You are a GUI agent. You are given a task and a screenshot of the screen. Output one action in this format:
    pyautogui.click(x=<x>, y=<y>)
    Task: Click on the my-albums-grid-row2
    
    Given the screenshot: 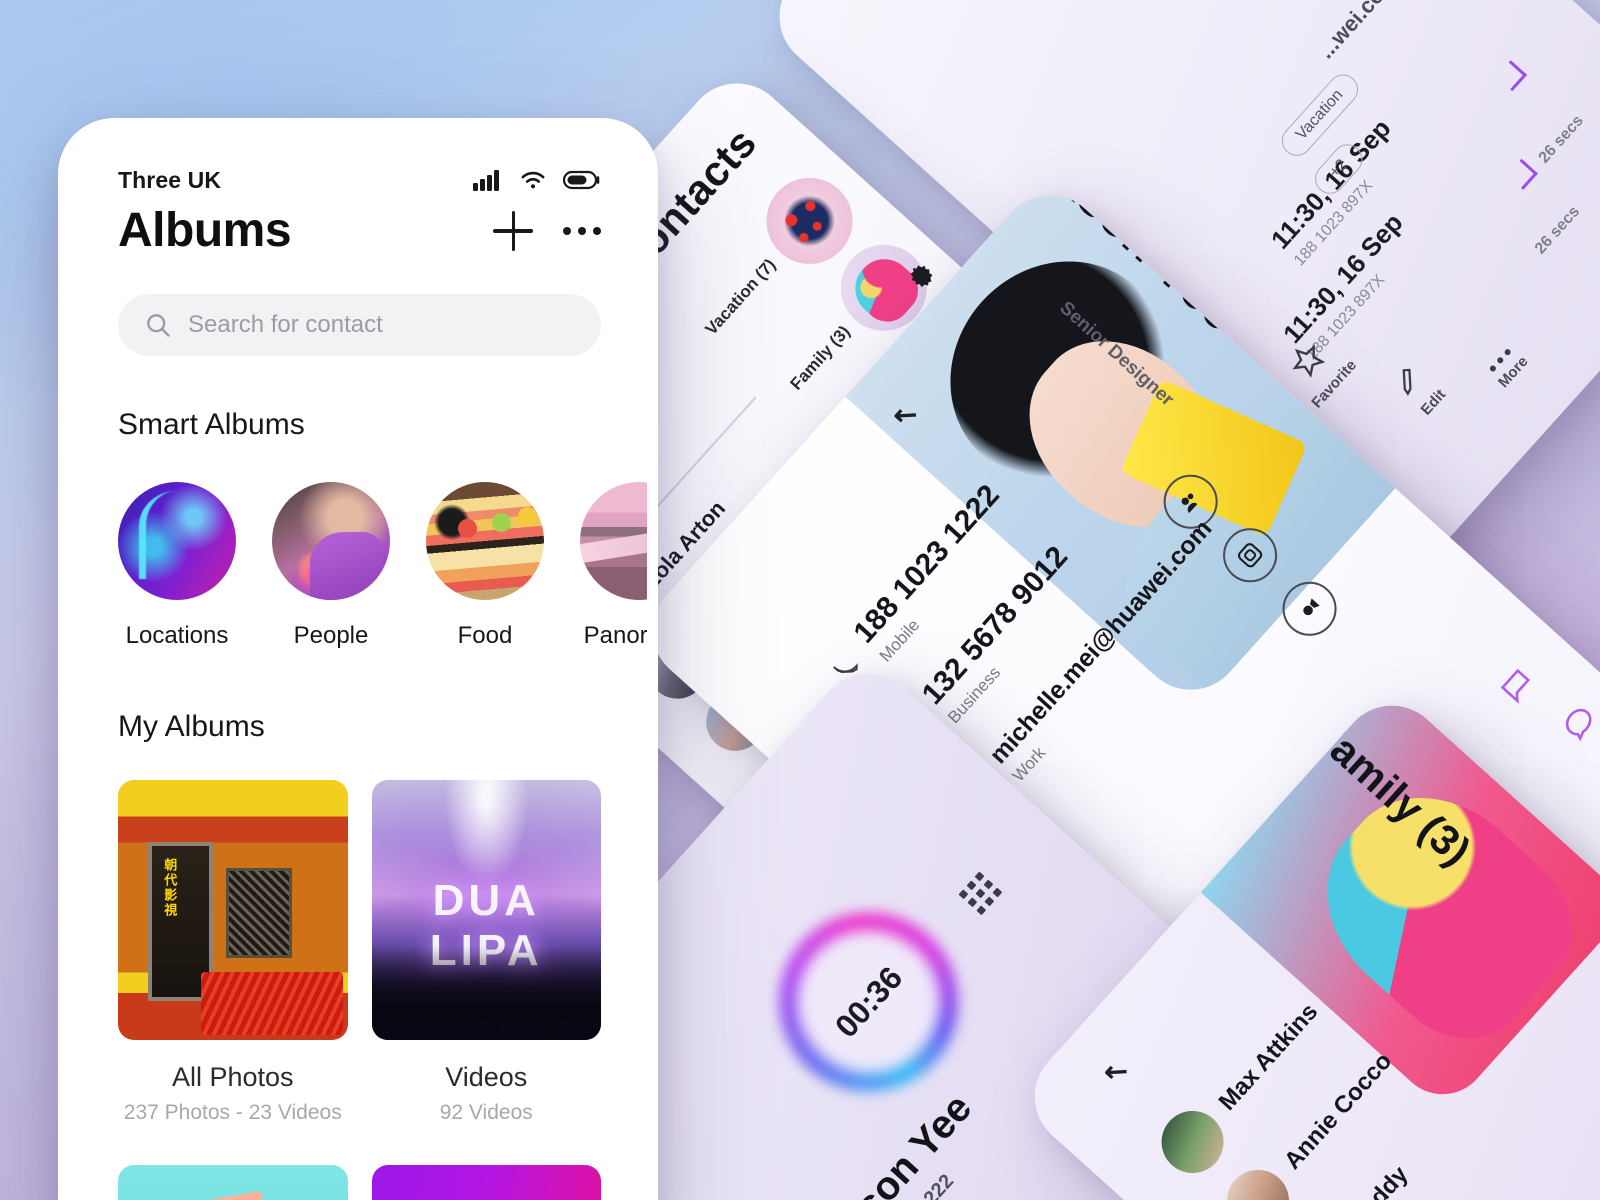 What is the action you would take?
    pyautogui.click(x=358, y=1182)
    